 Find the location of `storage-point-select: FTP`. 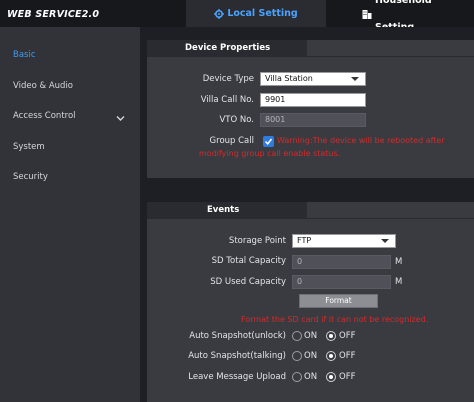

storage-point-select: FTP is located at coordinates (344, 241).